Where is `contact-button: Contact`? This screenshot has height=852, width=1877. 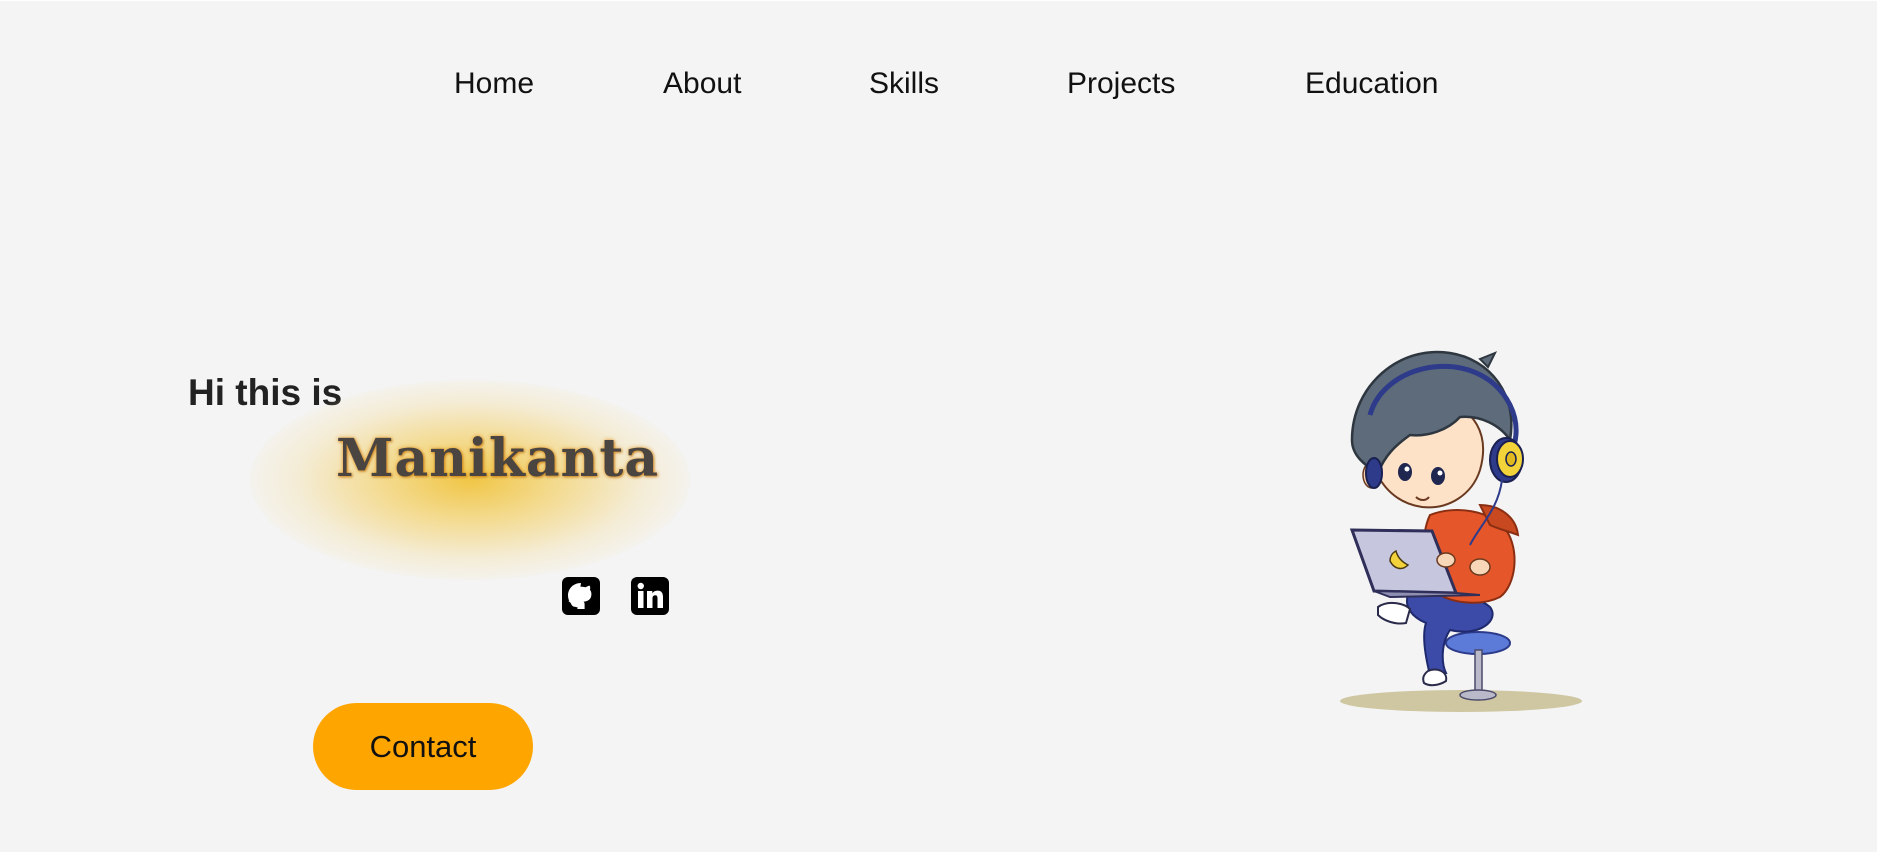 contact-button: Contact is located at coordinates (423, 746).